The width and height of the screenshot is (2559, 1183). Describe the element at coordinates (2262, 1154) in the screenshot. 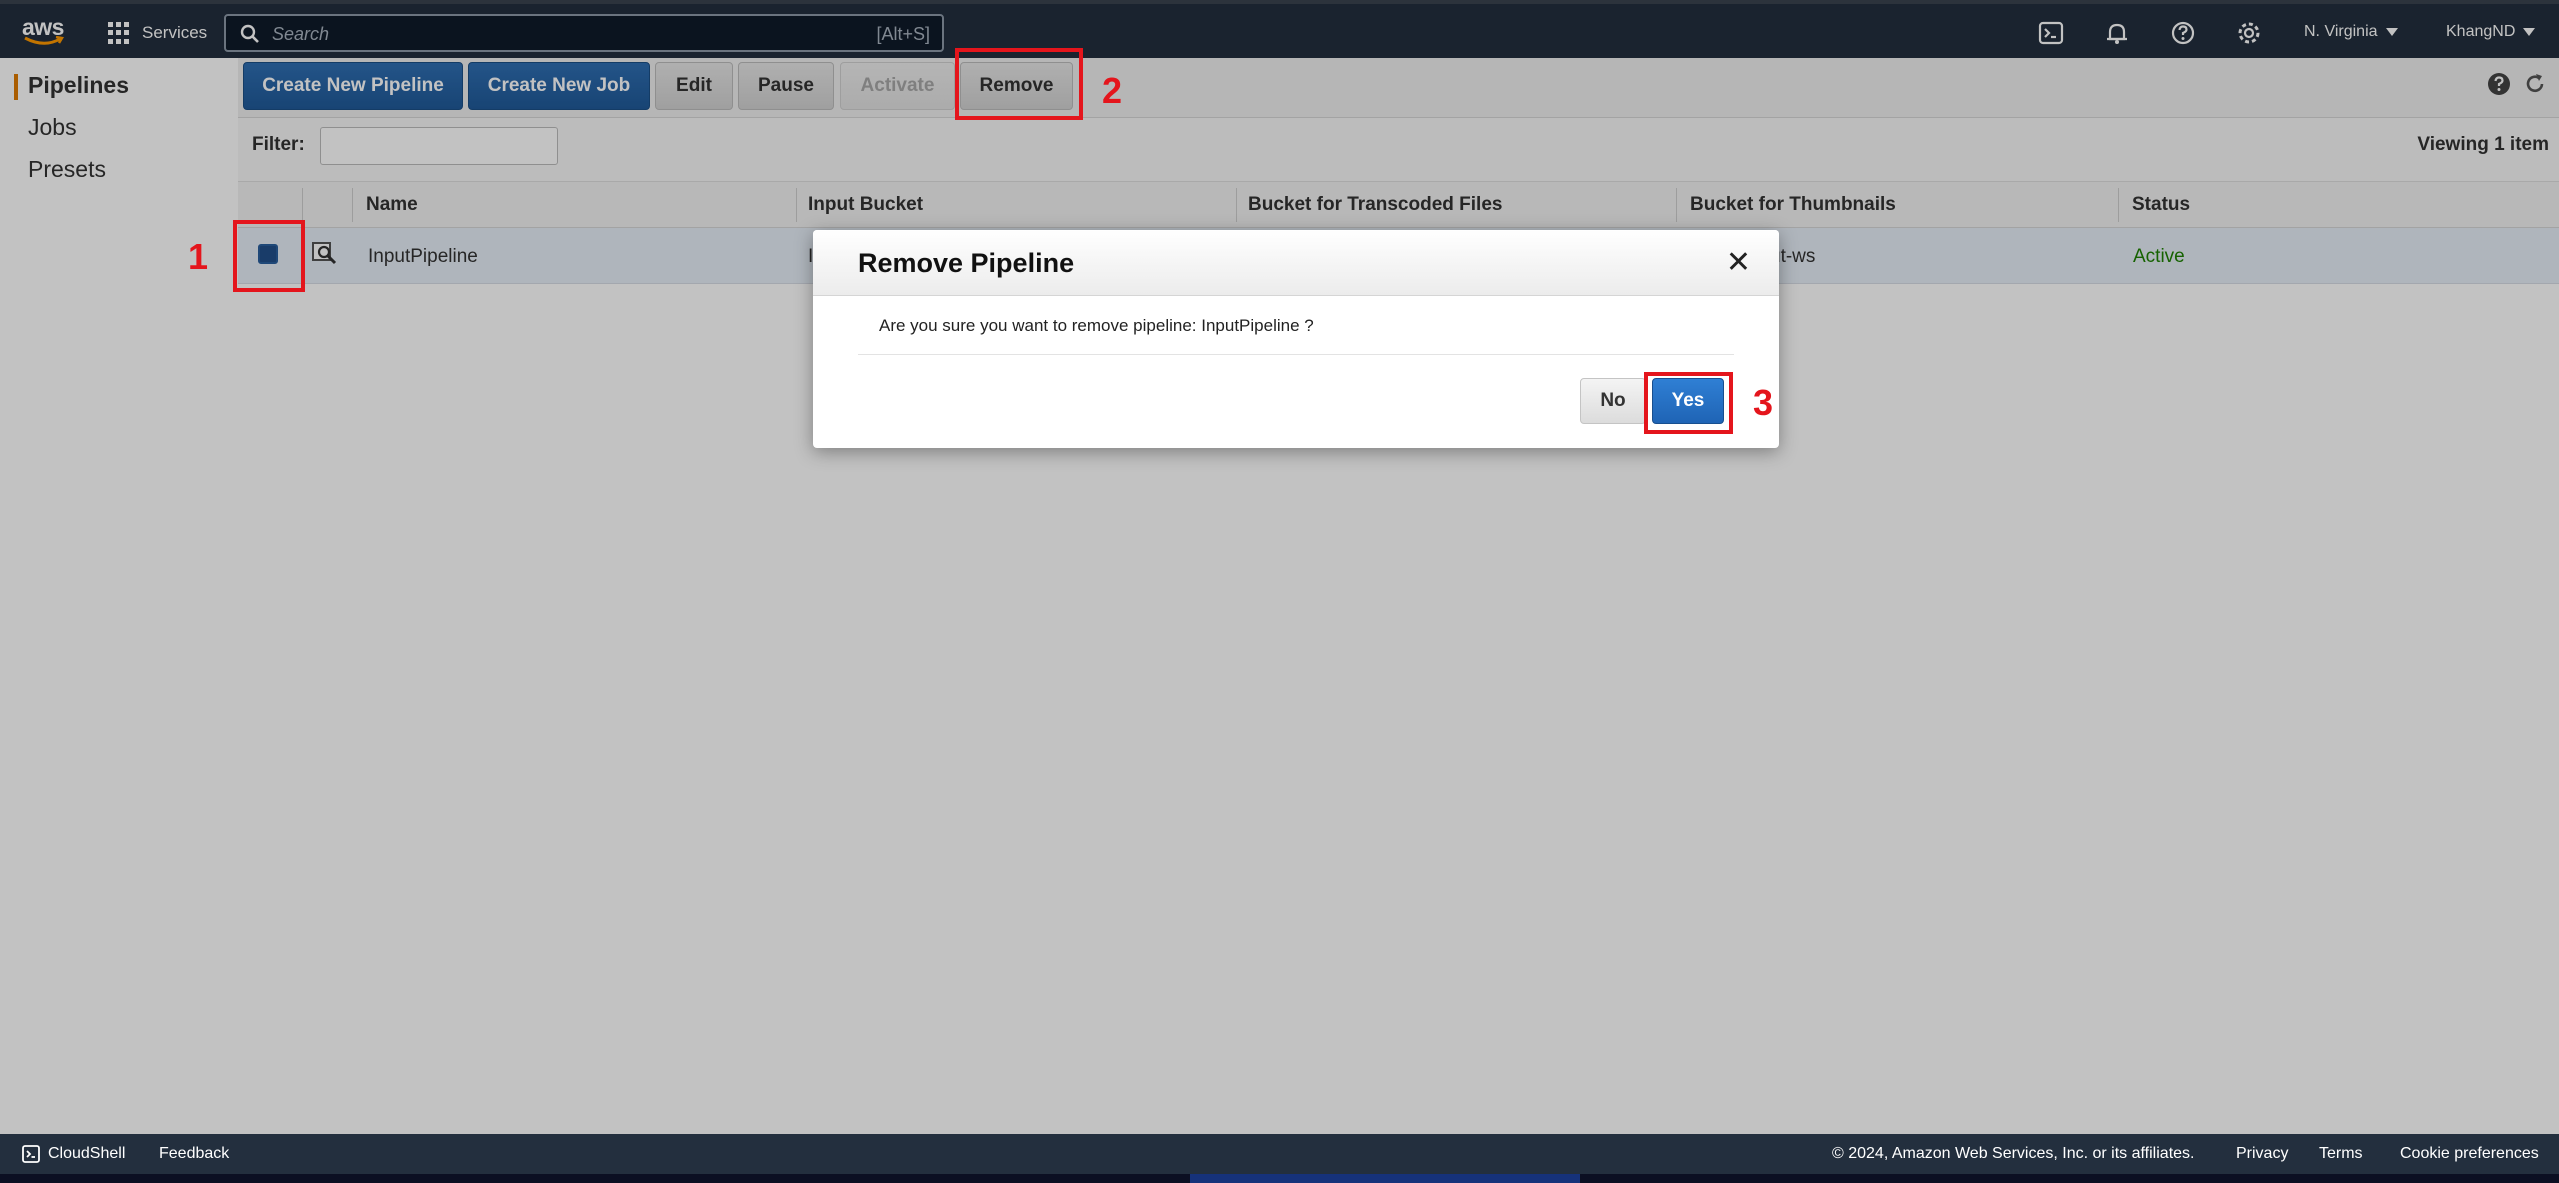

I see `privacy-link: Privacy` at that location.